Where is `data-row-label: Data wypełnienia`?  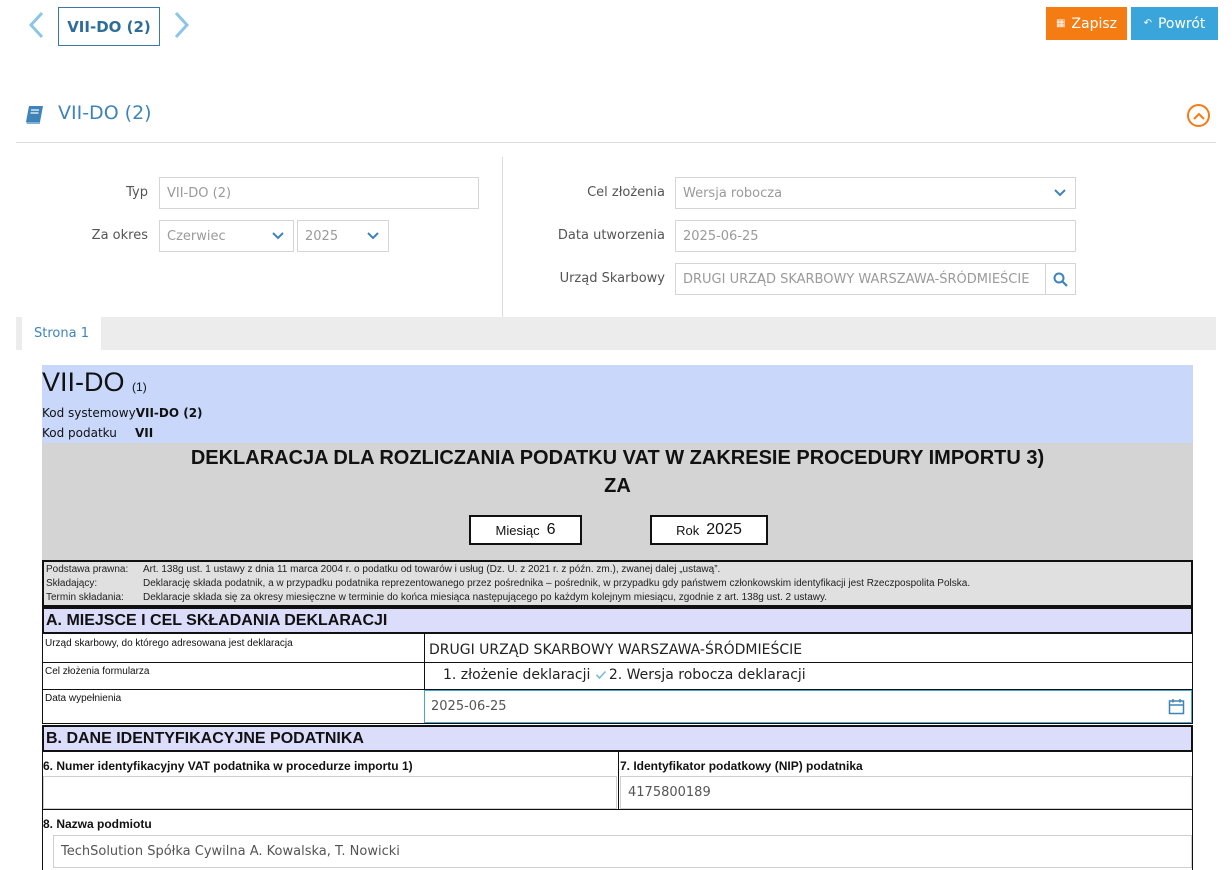
data-row-label: Data wypełnienia is located at coordinates (83, 698).